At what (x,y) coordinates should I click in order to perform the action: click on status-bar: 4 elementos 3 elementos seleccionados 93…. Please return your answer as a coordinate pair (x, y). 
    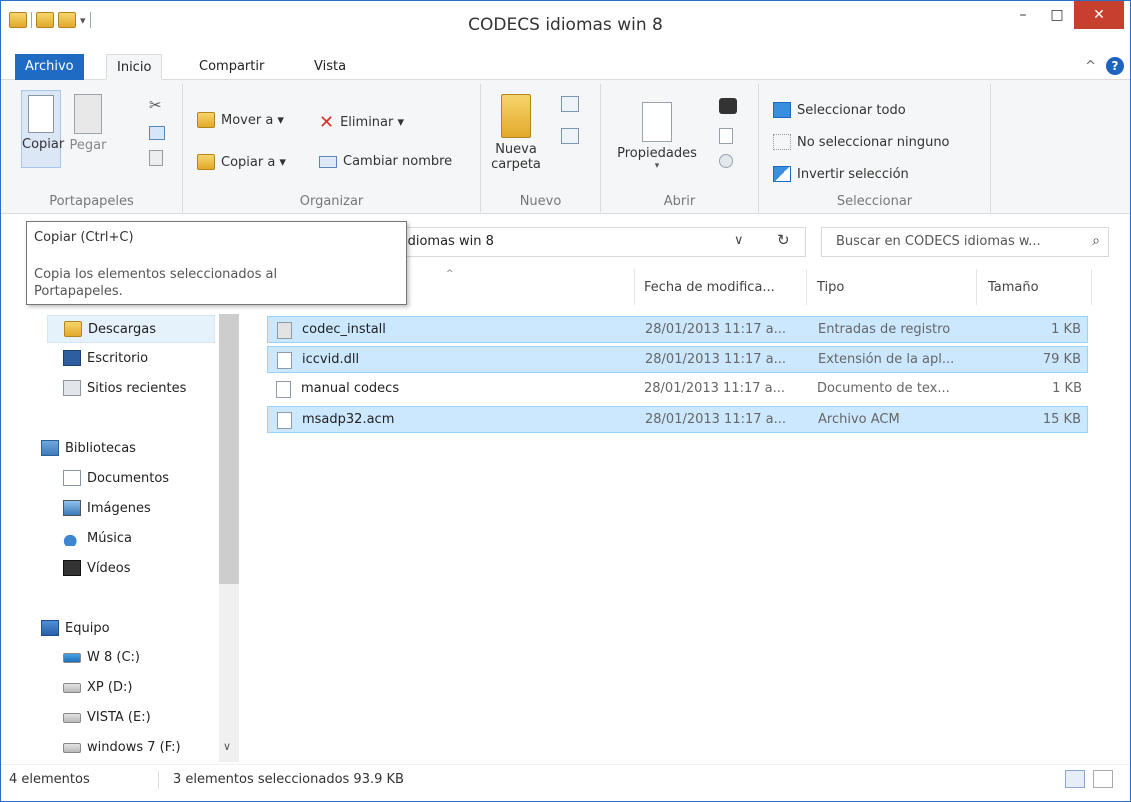
    Looking at the image, I should click on (565, 778).